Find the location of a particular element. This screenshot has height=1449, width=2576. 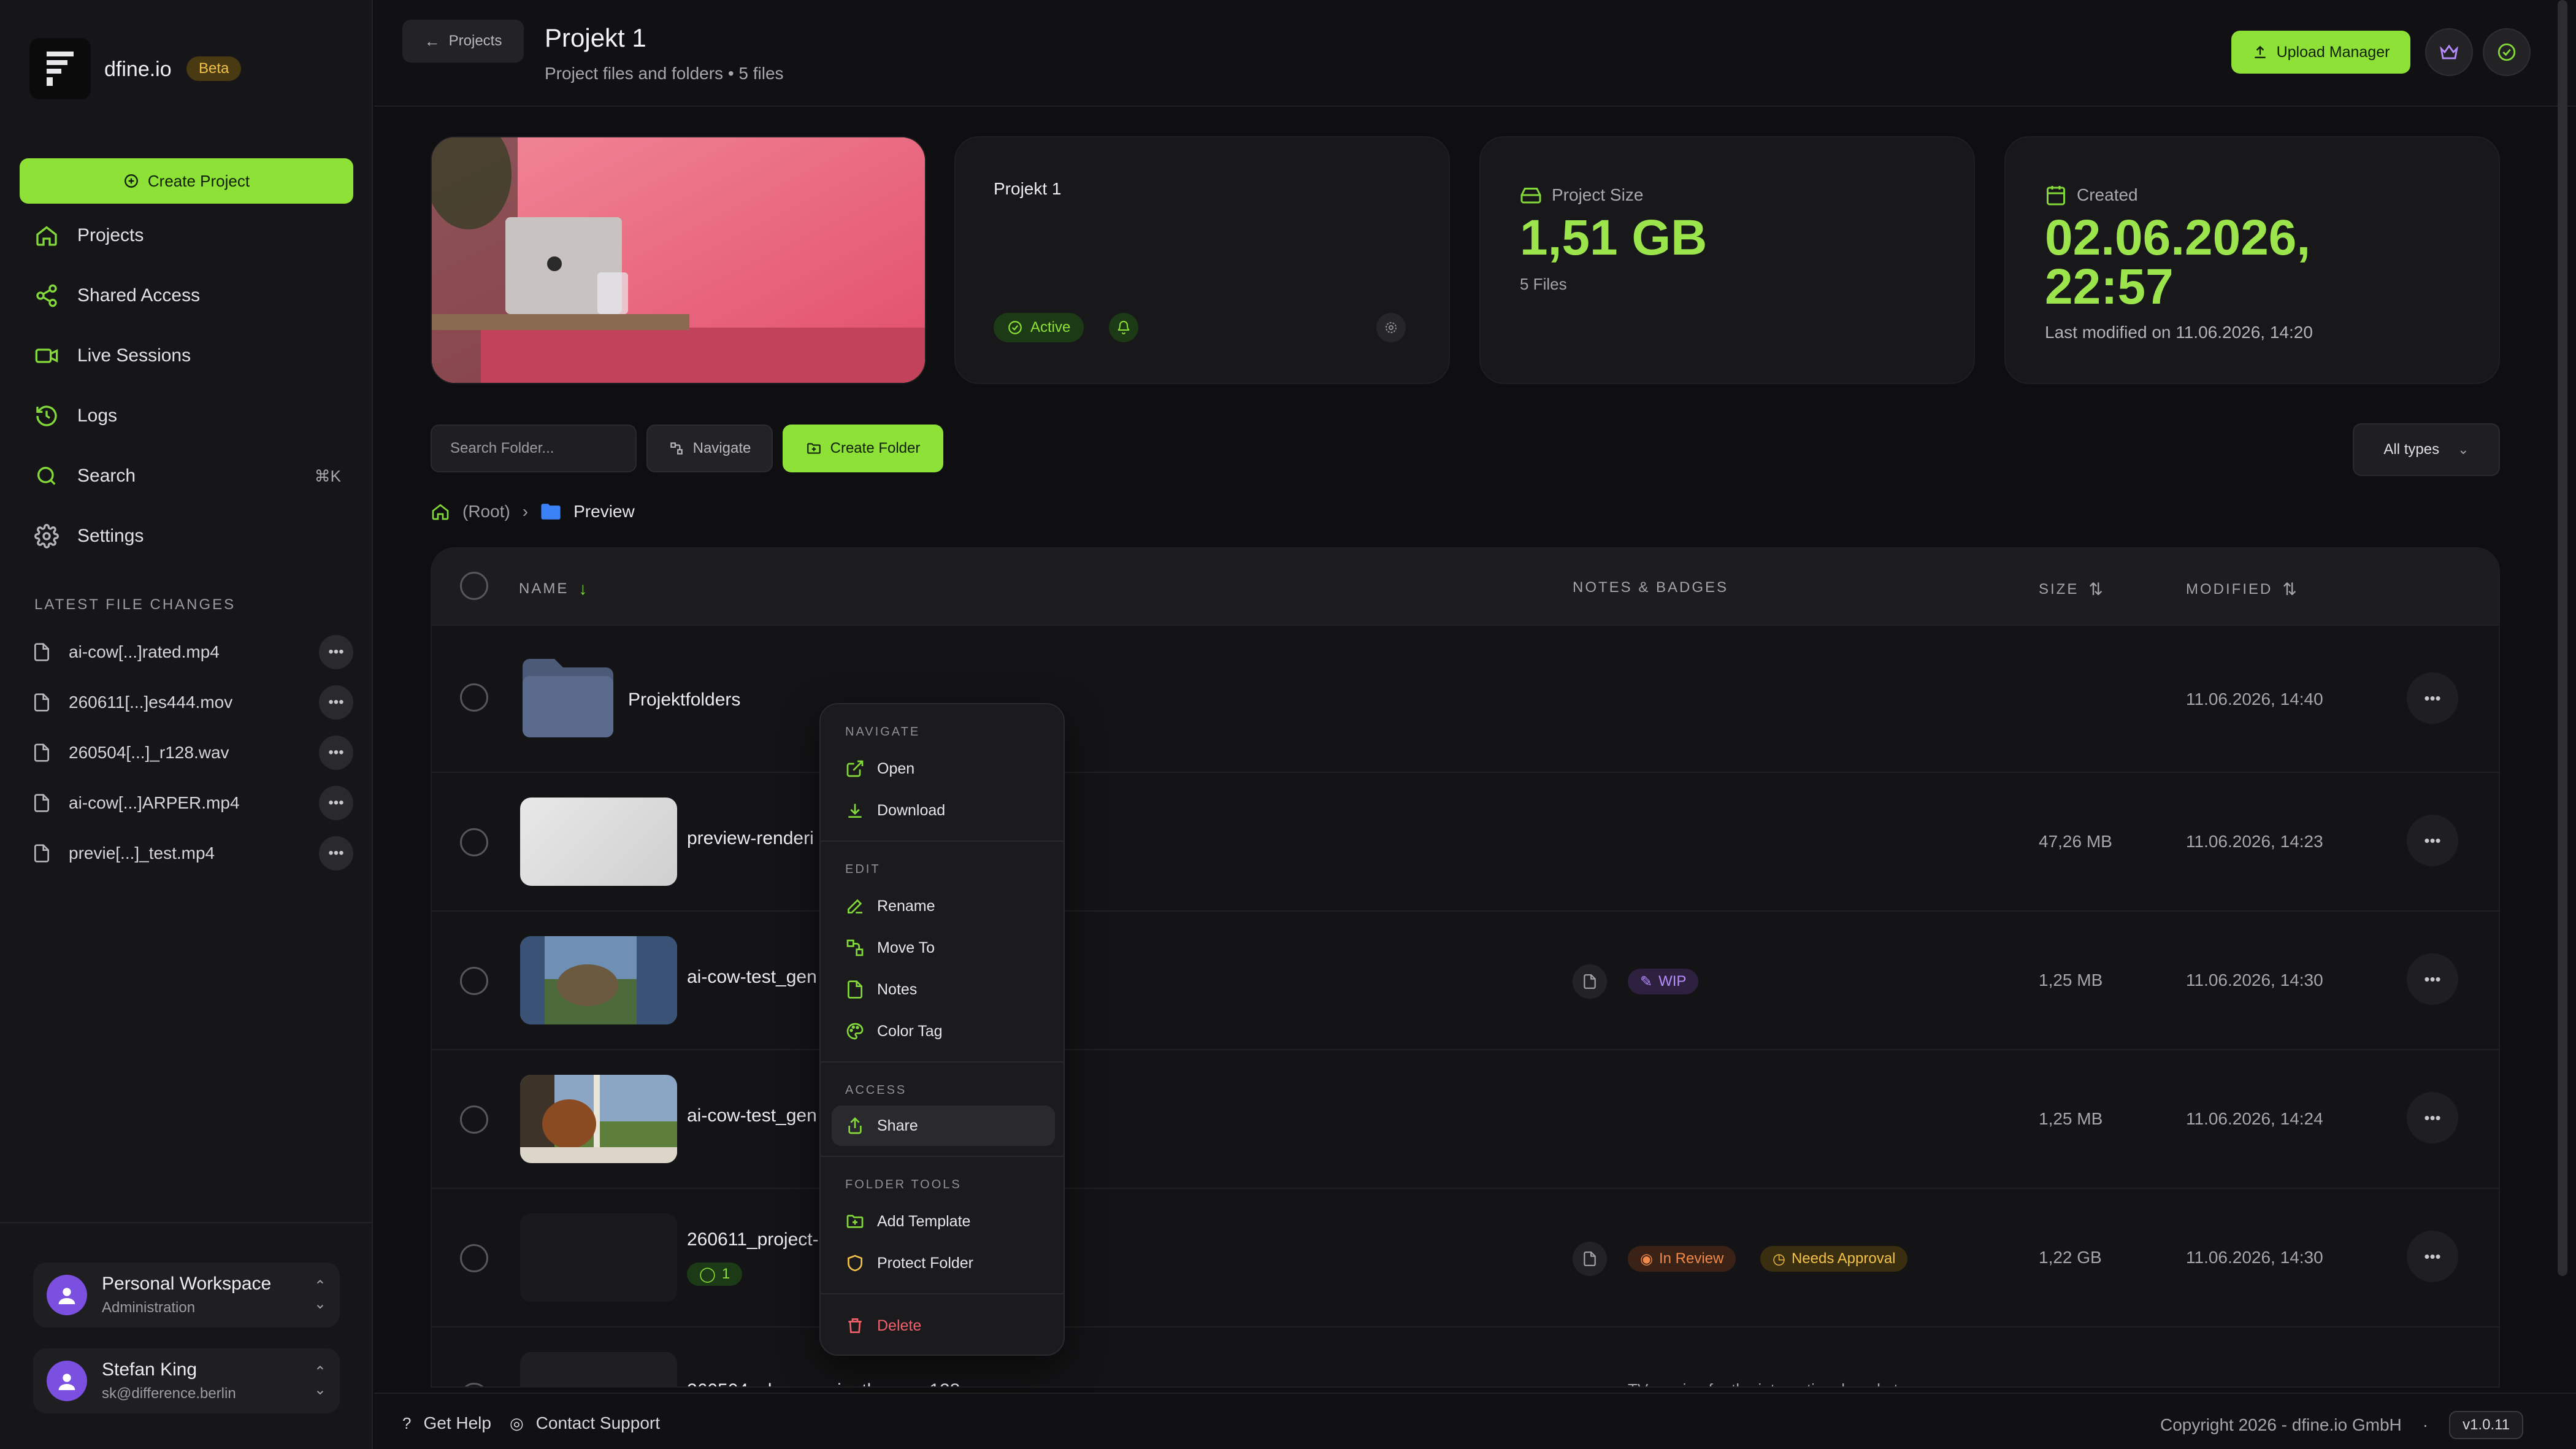

scrollbar is located at coordinates (2562, 638).